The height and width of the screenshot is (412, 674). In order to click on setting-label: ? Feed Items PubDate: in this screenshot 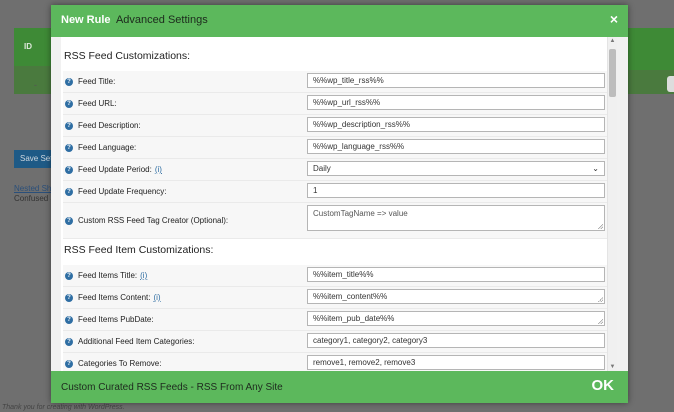, I will do `click(184, 319)`.